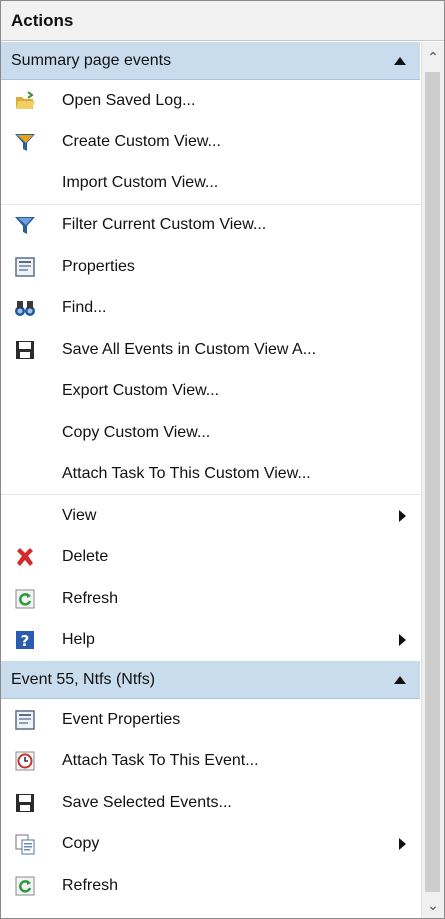  What do you see at coordinates (25, 761) in the screenshot?
I see `task-clock-icon` at bounding box center [25, 761].